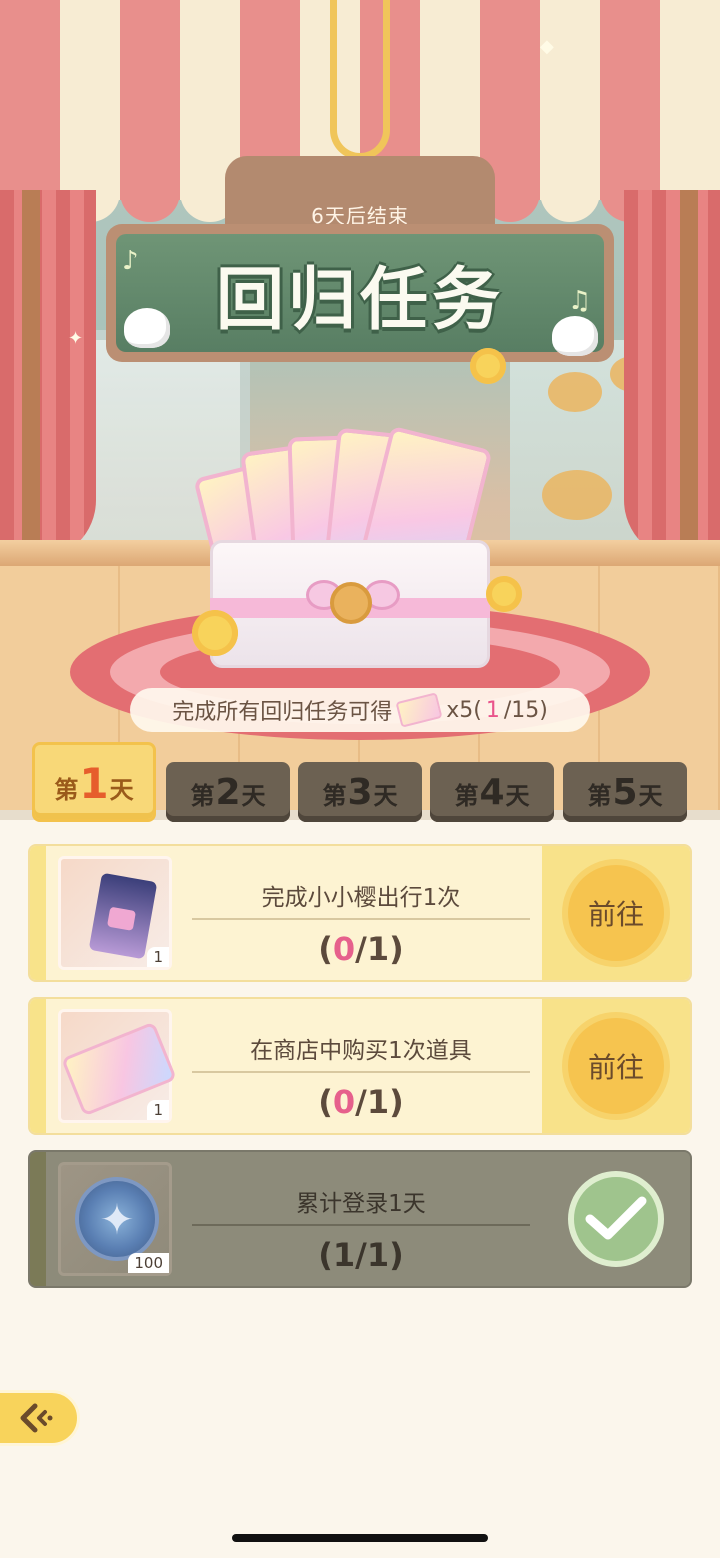 The image size is (720, 1558). Describe the element at coordinates (672, 375) in the screenshot. I see `right-curtain` at that location.